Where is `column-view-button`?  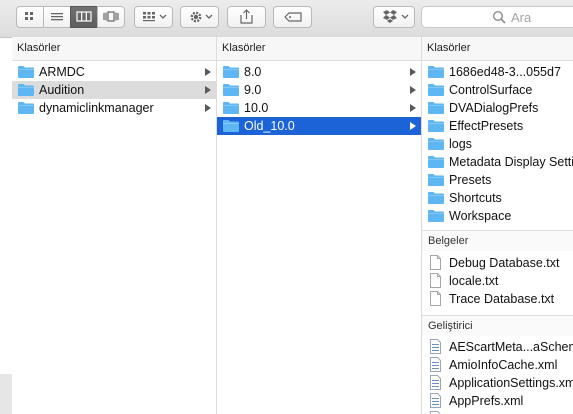 column-view-button is located at coordinates (84, 17).